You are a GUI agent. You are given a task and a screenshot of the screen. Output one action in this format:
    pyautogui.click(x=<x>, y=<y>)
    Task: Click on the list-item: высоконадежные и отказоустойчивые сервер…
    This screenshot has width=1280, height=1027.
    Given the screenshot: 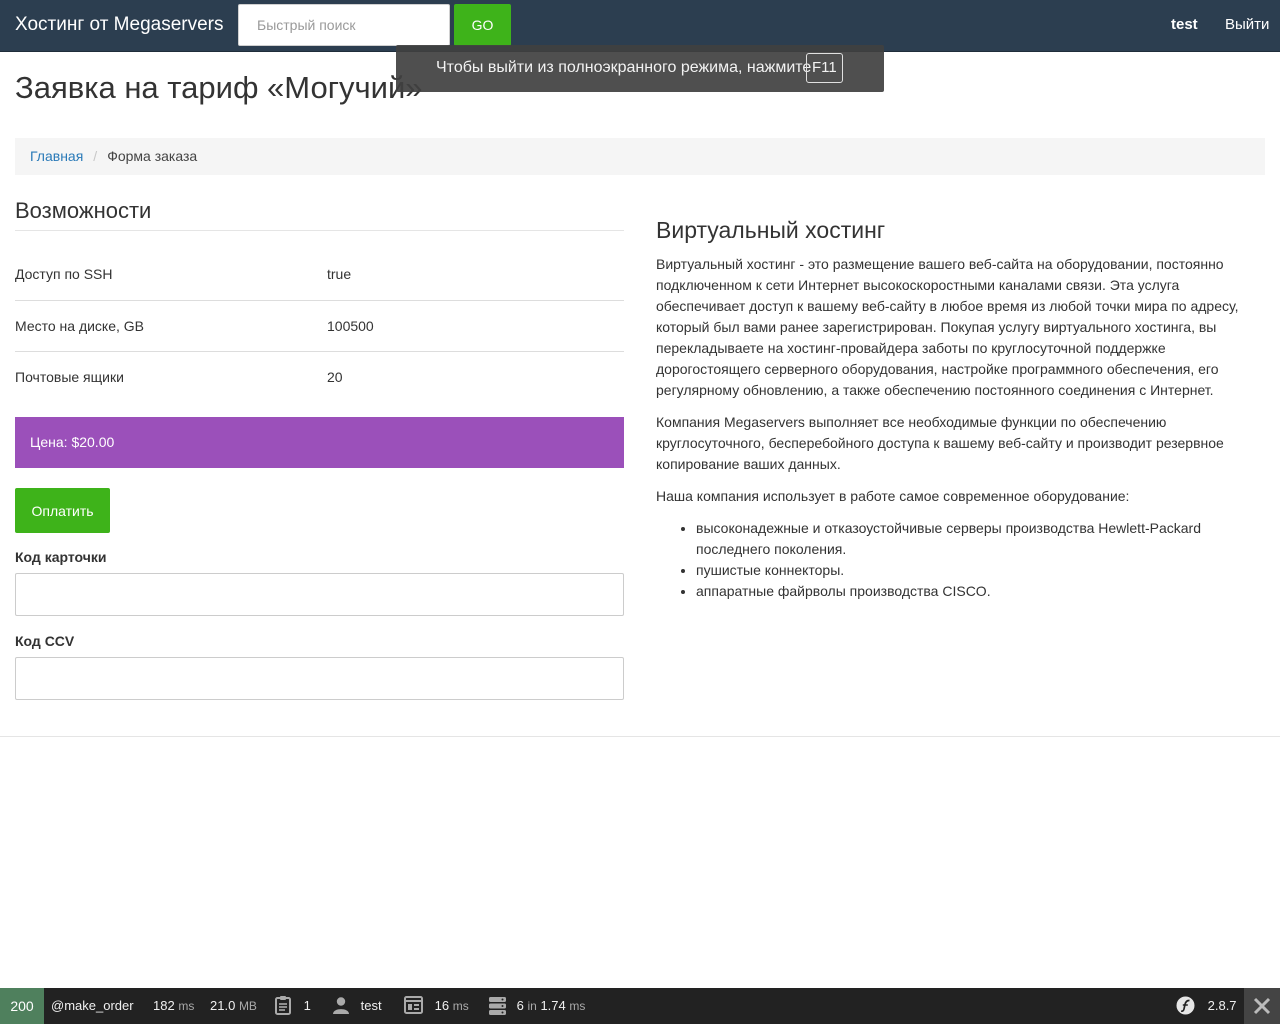 What is the action you would take?
    pyautogui.click(x=981, y=539)
    